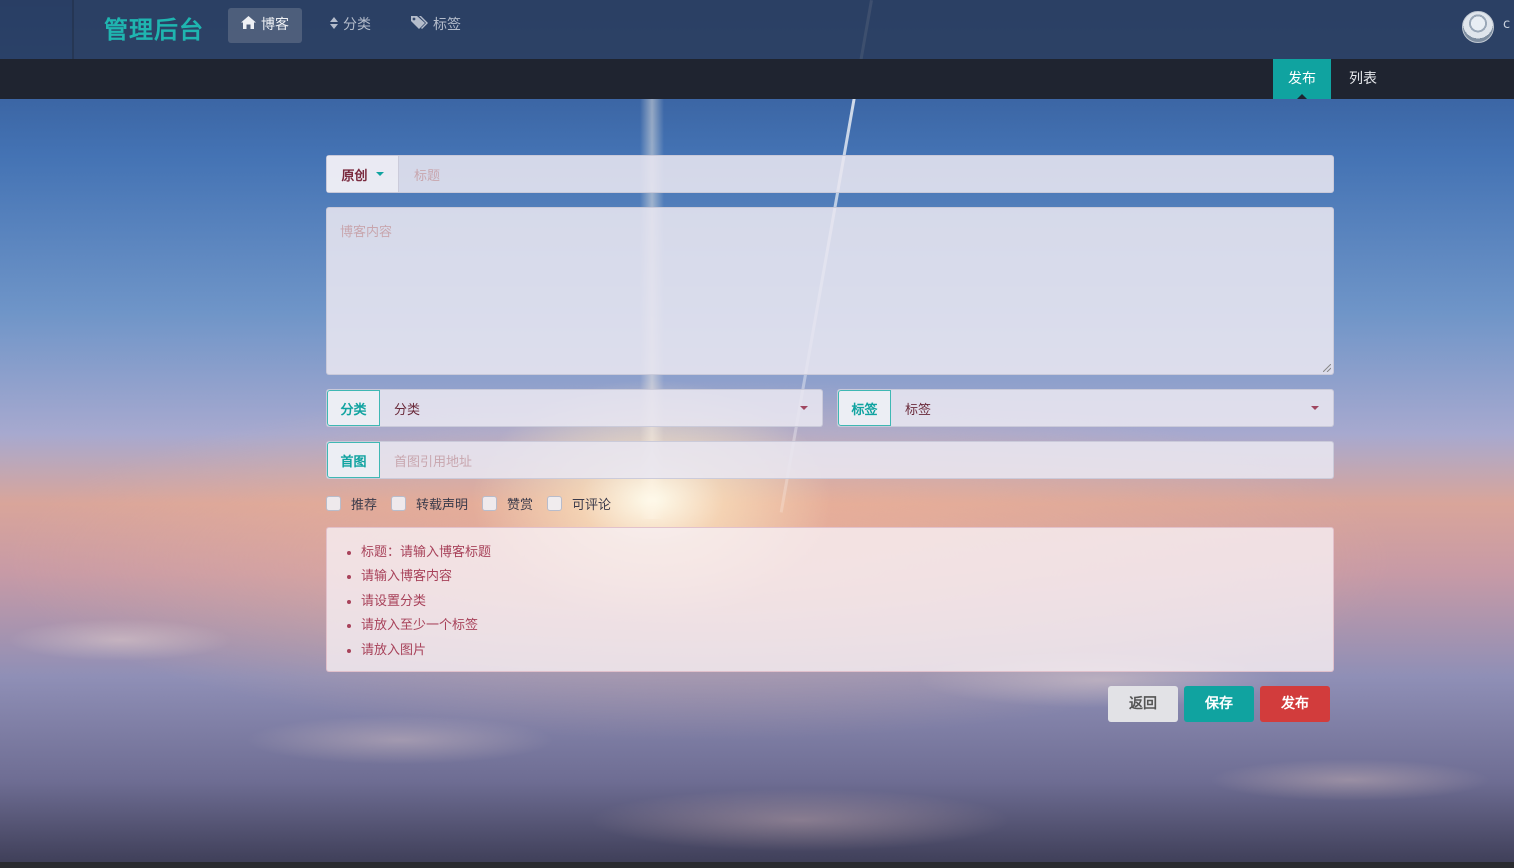  Describe the element at coordinates (1327, 368) in the screenshot. I see `resize-handle-icon` at that location.